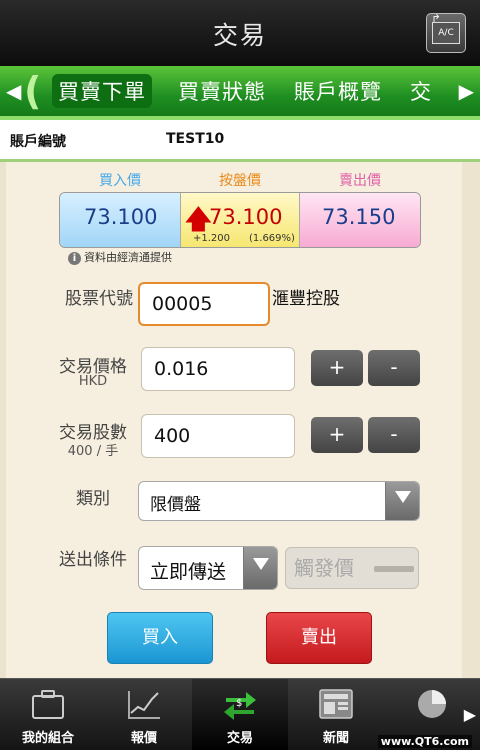 This screenshot has height=750, width=480. Describe the element at coordinates (48, 704) in the screenshot. I see `briefcase-icon` at that location.